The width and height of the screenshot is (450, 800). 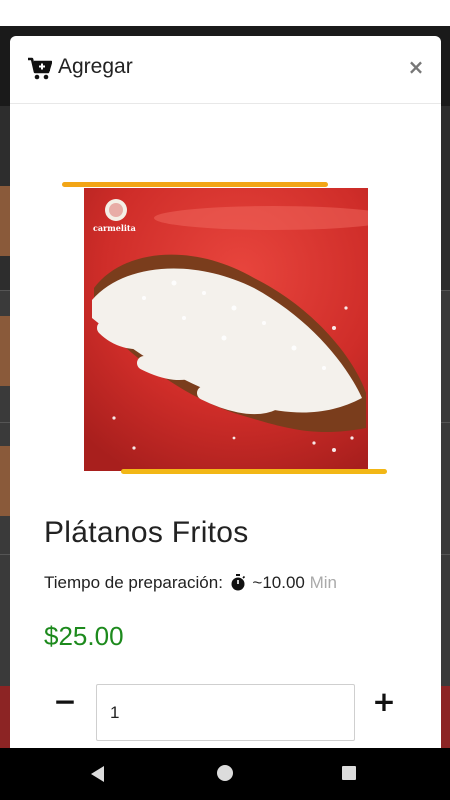 What do you see at coordinates (416, 67) in the screenshot?
I see `close-button: ×` at bounding box center [416, 67].